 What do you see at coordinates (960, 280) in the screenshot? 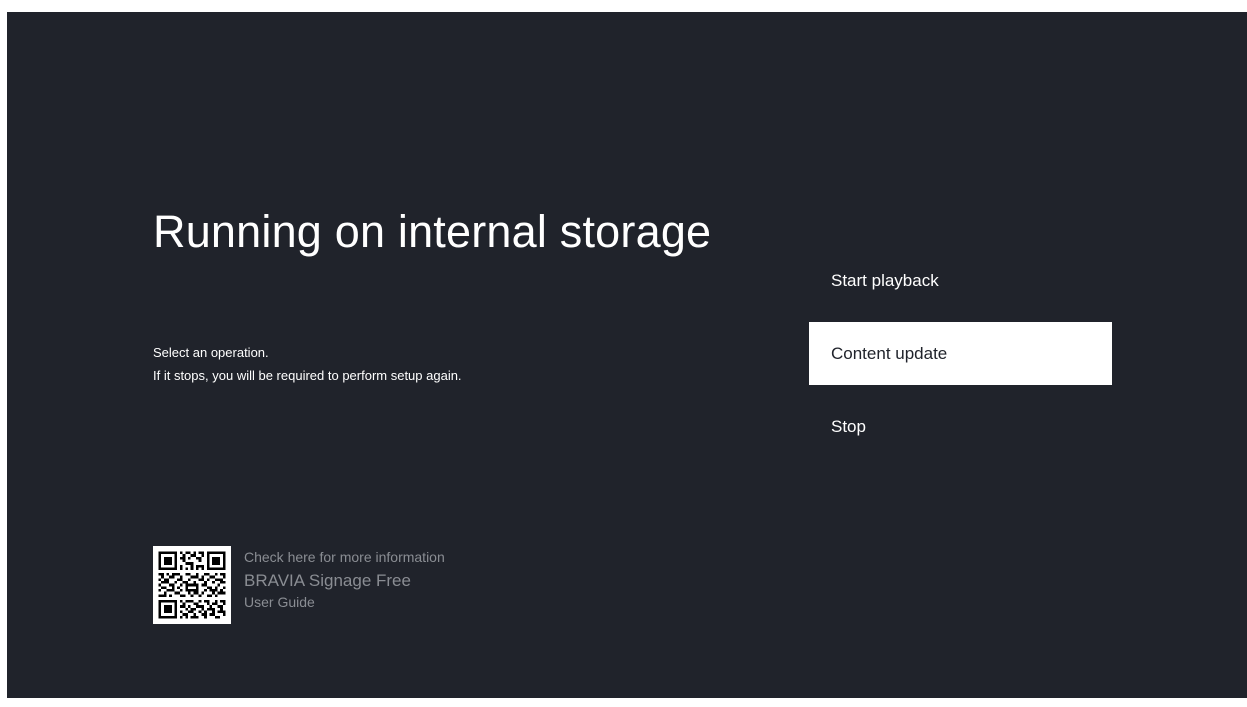
I see `menu-item-start-playback: Start playback` at bounding box center [960, 280].